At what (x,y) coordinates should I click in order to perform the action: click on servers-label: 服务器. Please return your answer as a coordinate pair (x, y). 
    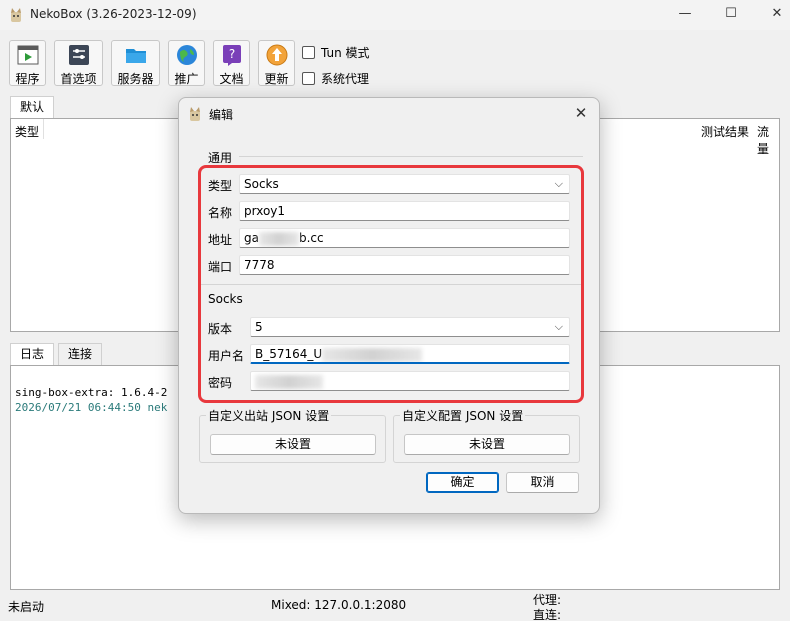
    Looking at the image, I should click on (135, 79).